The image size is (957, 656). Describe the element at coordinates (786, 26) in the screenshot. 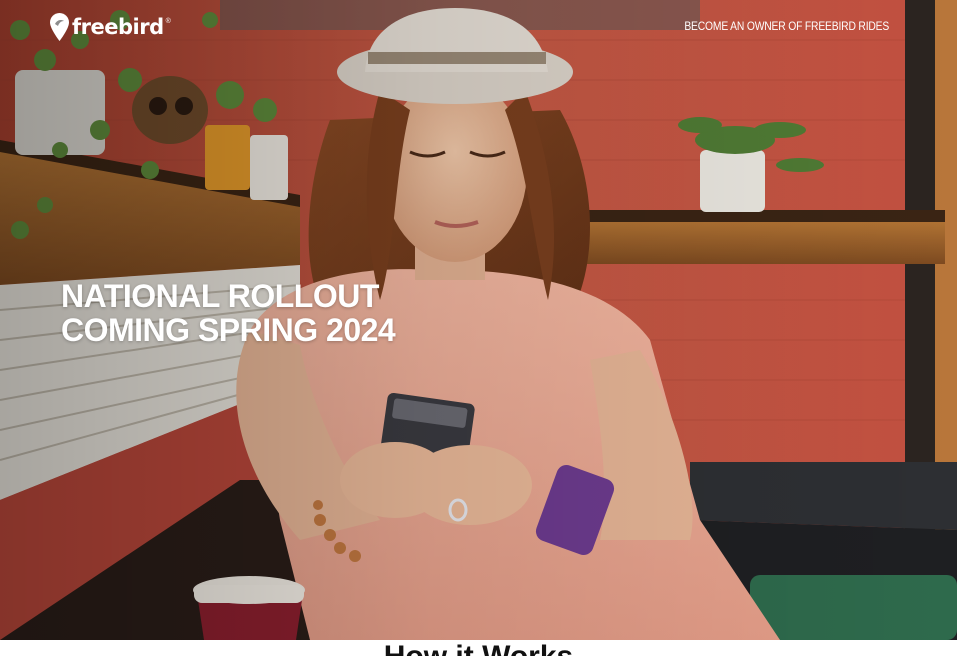

I see `become-owner-link: BECOME AN OWNER OF FREEBIRD RIDES` at that location.